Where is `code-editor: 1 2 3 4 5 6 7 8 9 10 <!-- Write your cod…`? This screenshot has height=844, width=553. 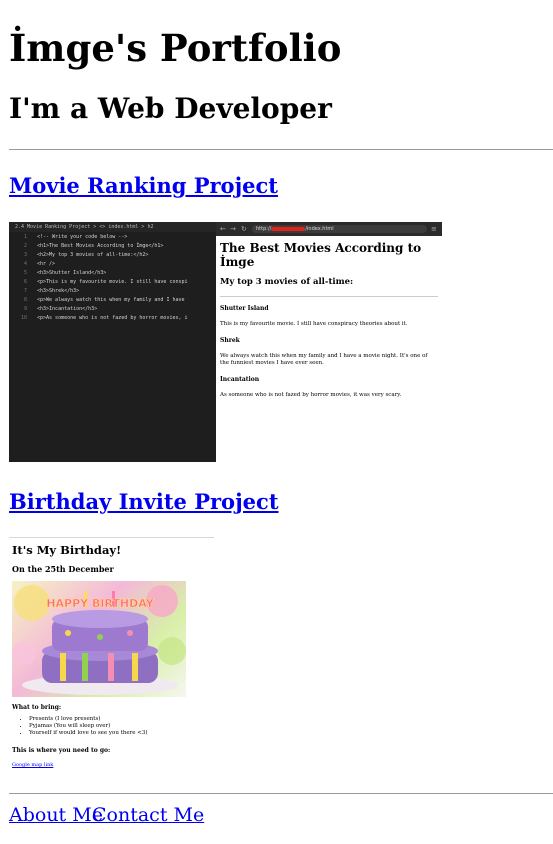
code-editor: 1 2 3 4 5 6 7 8 9 10 <!-- Write your cod… is located at coordinates (112, 347).